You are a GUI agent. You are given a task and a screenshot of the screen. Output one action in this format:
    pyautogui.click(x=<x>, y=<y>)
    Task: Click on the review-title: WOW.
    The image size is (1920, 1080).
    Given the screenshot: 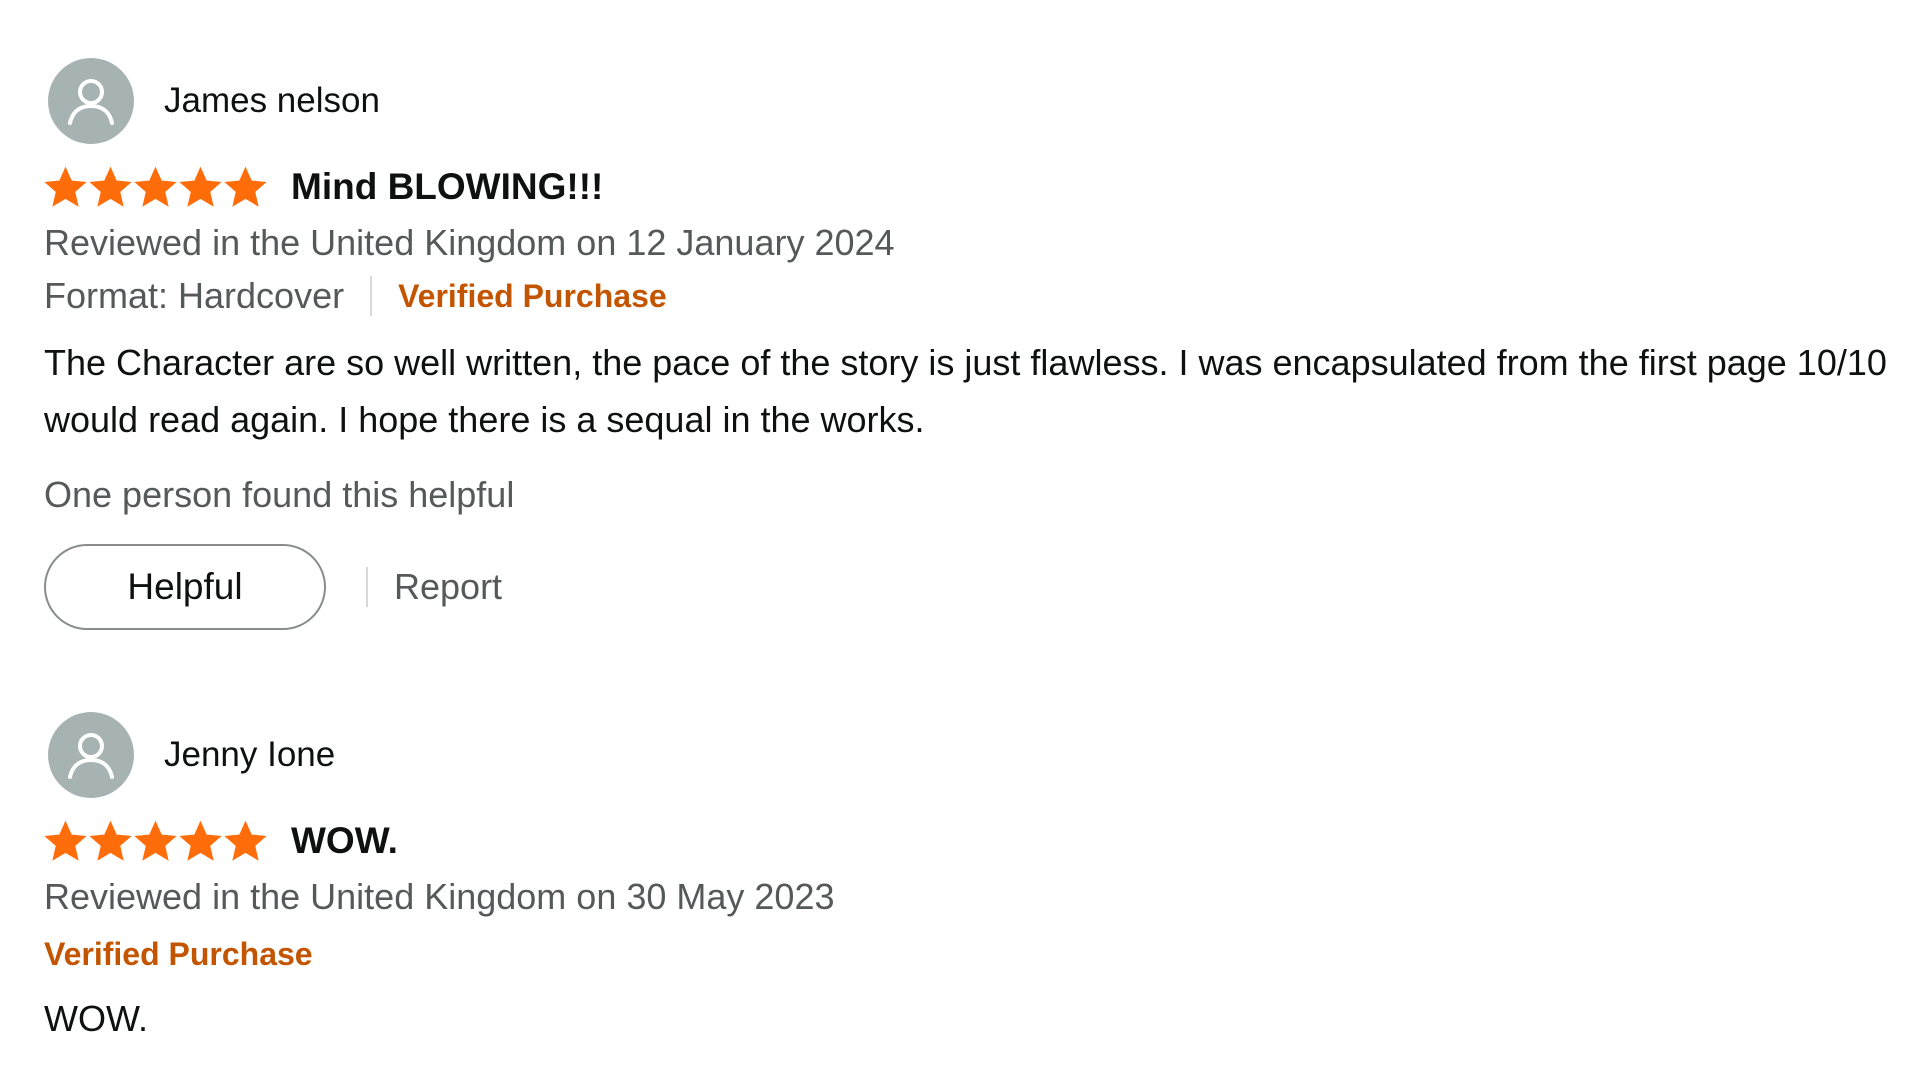 What is the action you would take?
    pyautogui.click(x=344, y=841)
    